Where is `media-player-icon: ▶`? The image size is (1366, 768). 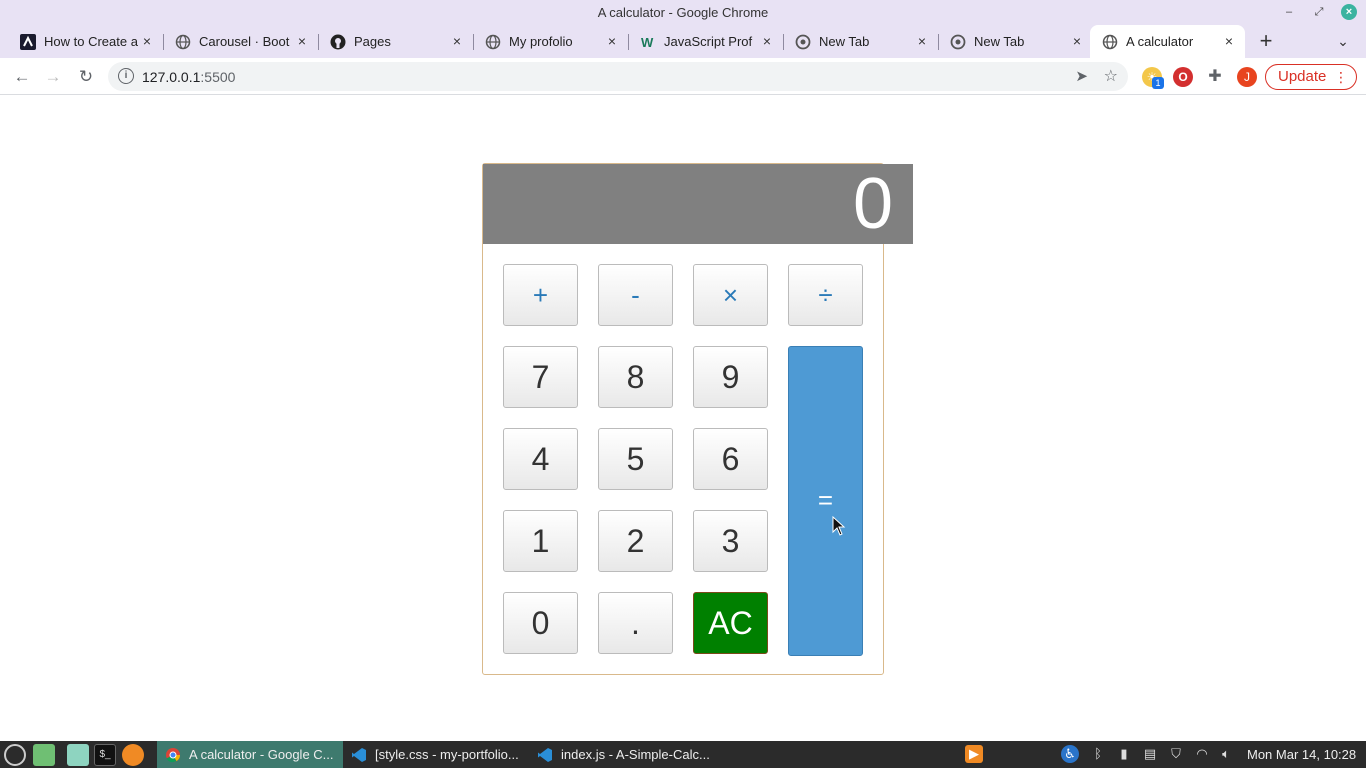
media-player-icon: ▶ is located at coordinates (974, 754).